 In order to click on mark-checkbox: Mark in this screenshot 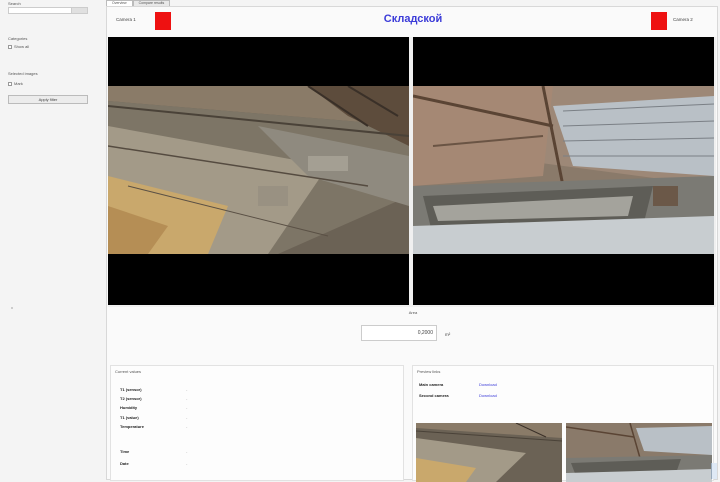, I will do `click(15, 83)`.